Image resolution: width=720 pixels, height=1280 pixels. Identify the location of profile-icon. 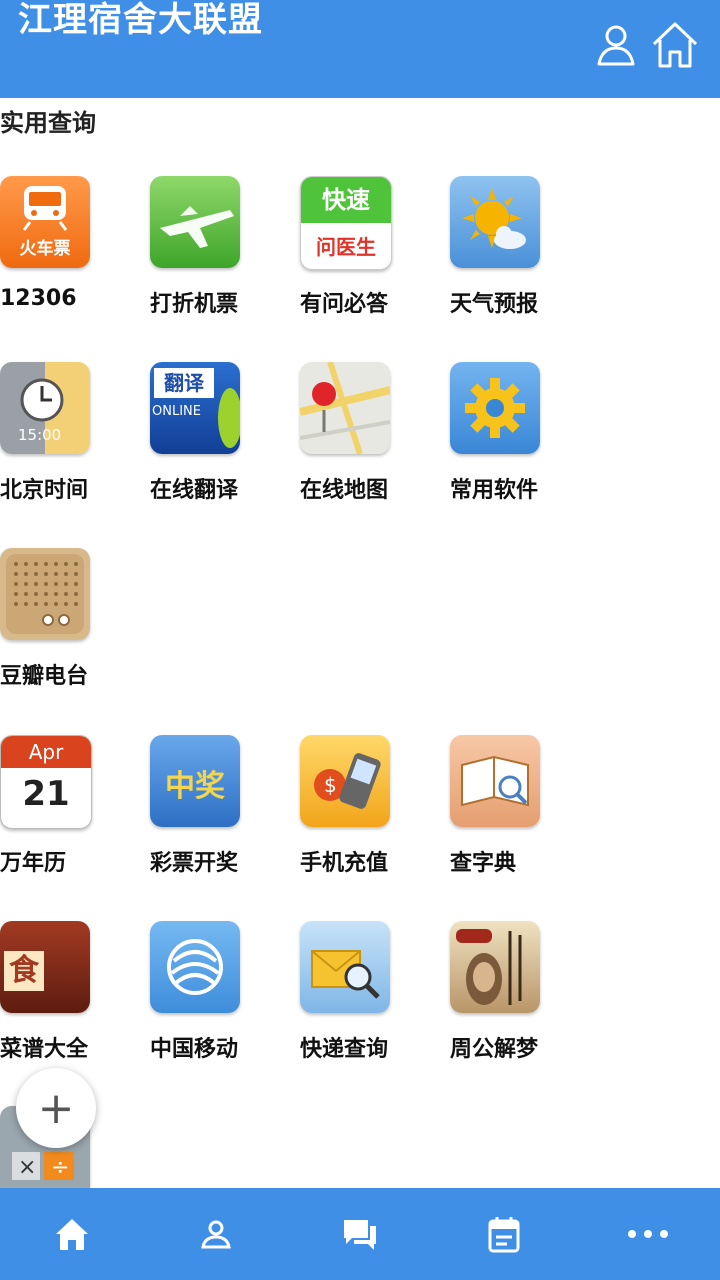
(216, 1234).